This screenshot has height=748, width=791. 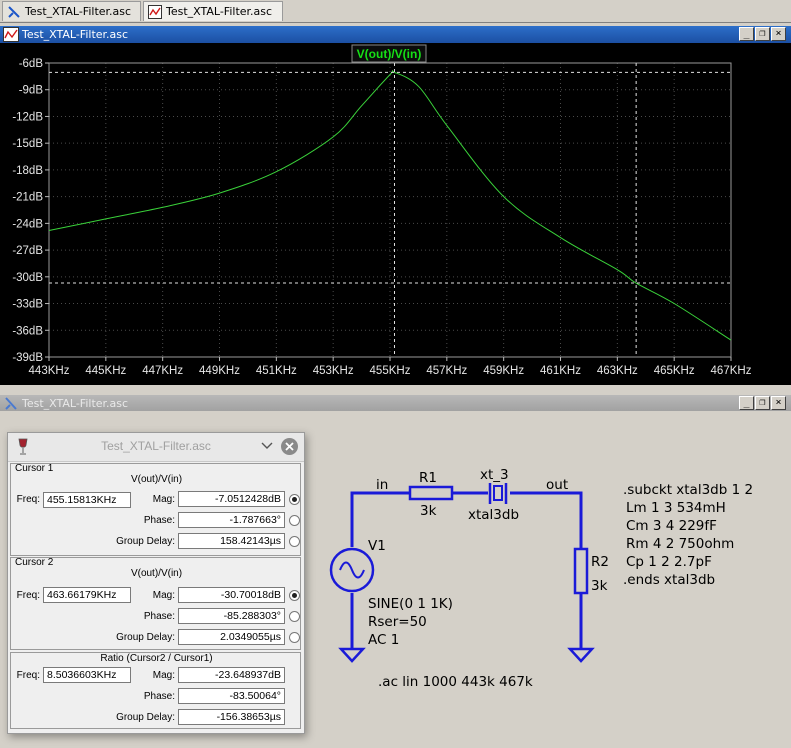 What do you see at coordinates (377, 546) in the screenshot?
I see `v1-name: V1` at bounding box center [377, 546].